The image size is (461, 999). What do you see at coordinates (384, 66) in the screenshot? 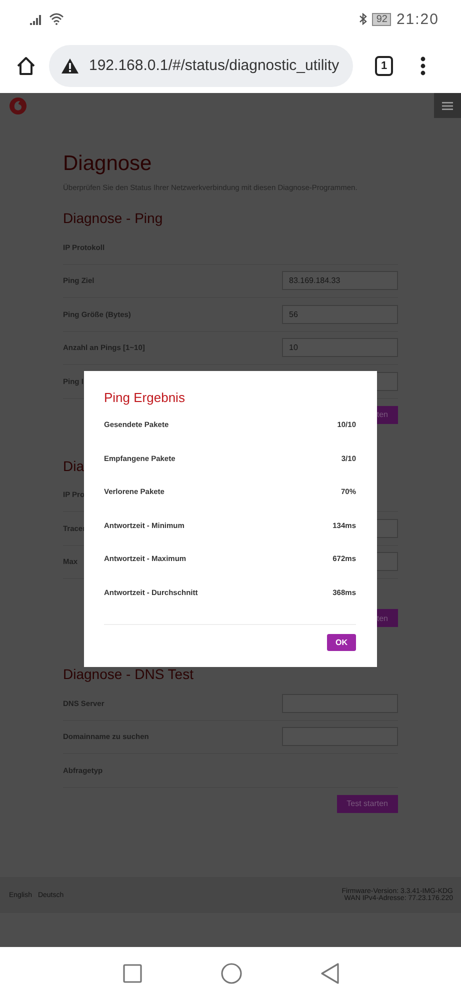
I see `tab-count-button: 1` at bounding box center [384, 66].